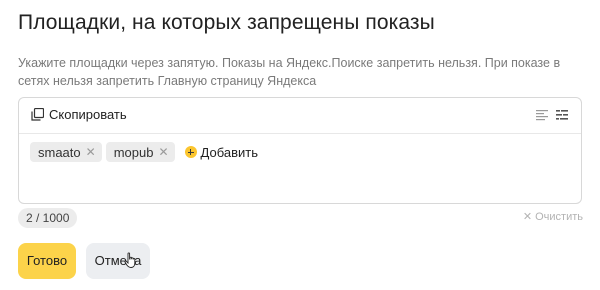  I want to click on tag-item: smaato ✕, so click(66, 152).